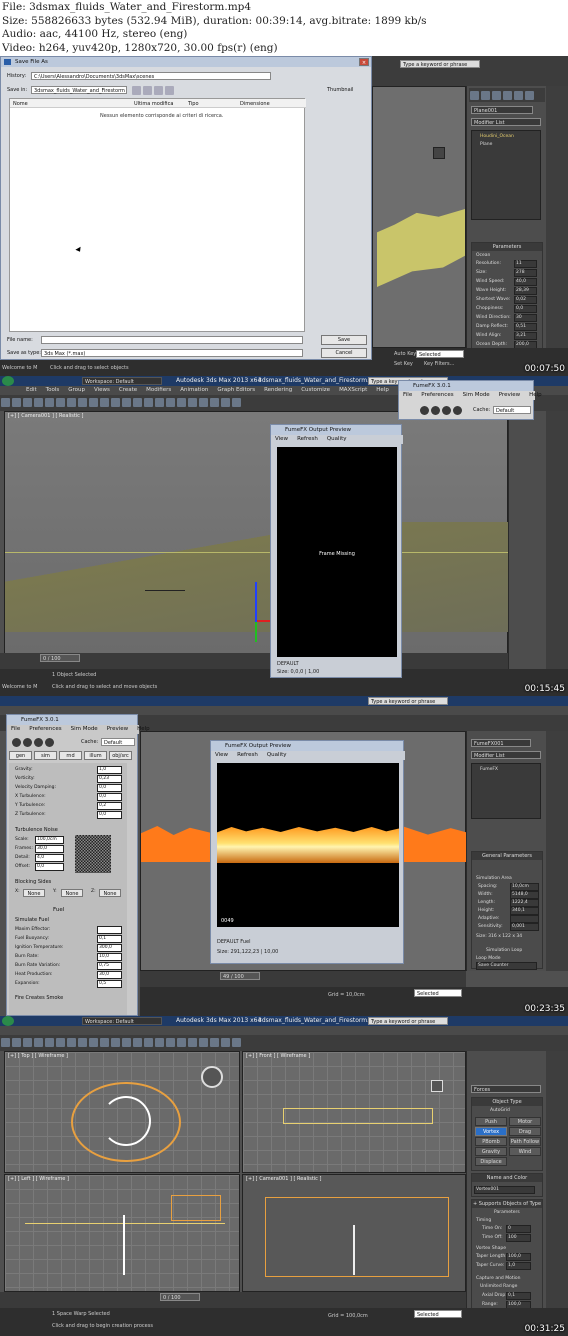  I want to click on menu-item: Create, so click(128, 390).